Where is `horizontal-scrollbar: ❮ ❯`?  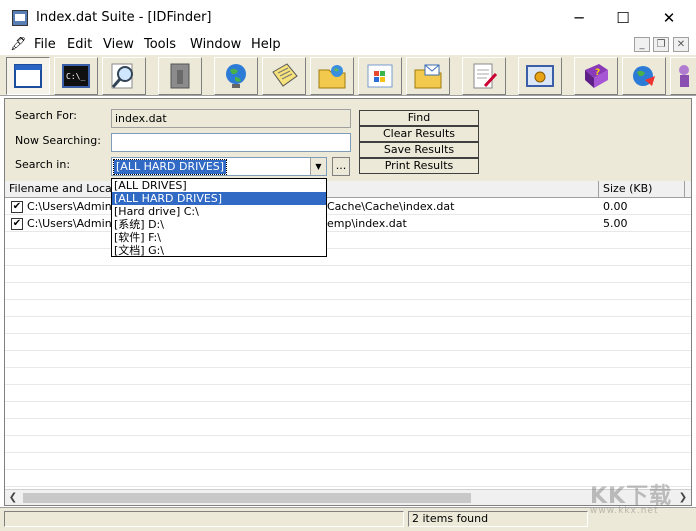
horizontal-scrollbar: ❮ ❯ is located at coordinates (348, 497).